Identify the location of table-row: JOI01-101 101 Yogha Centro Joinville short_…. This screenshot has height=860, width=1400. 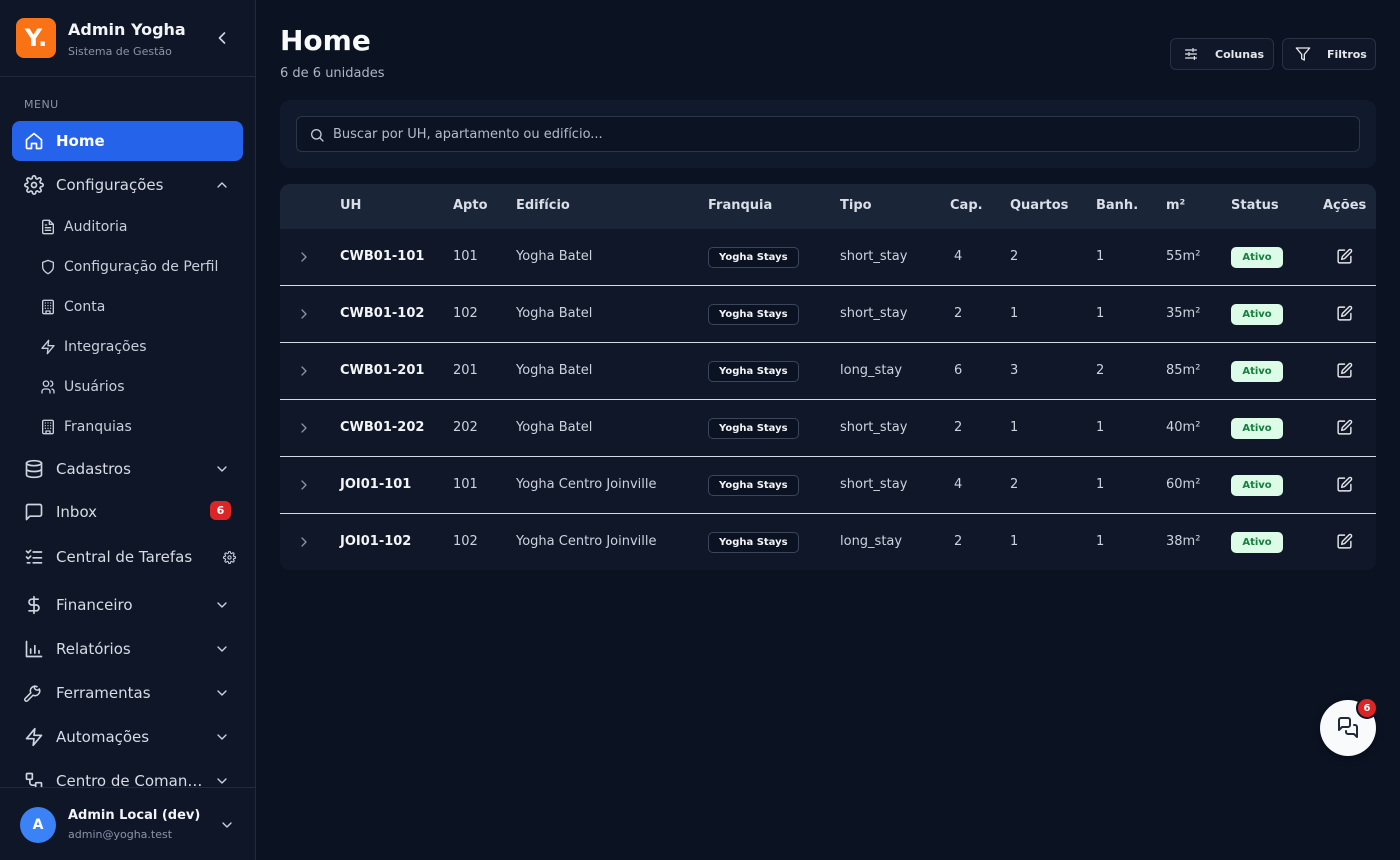
(828, 485).